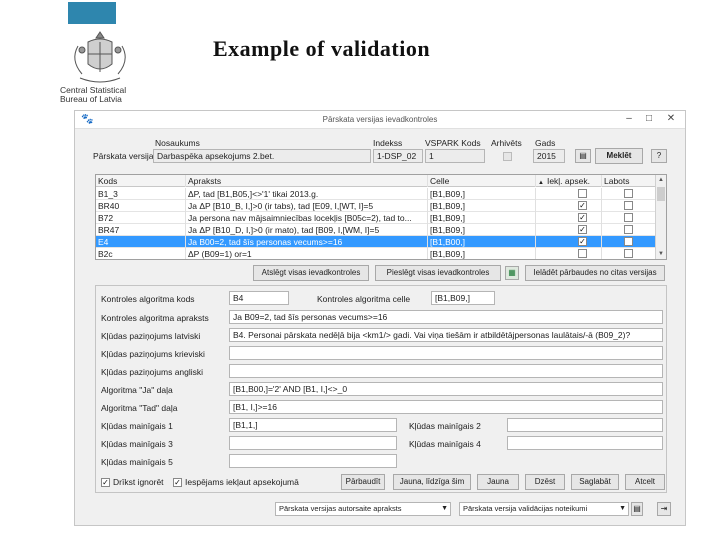 The image size is (720, 540). What do you see at coordinates (549, 156) in the screenshot?
I see `year-field: 2015` at bounding box center [549, 156].